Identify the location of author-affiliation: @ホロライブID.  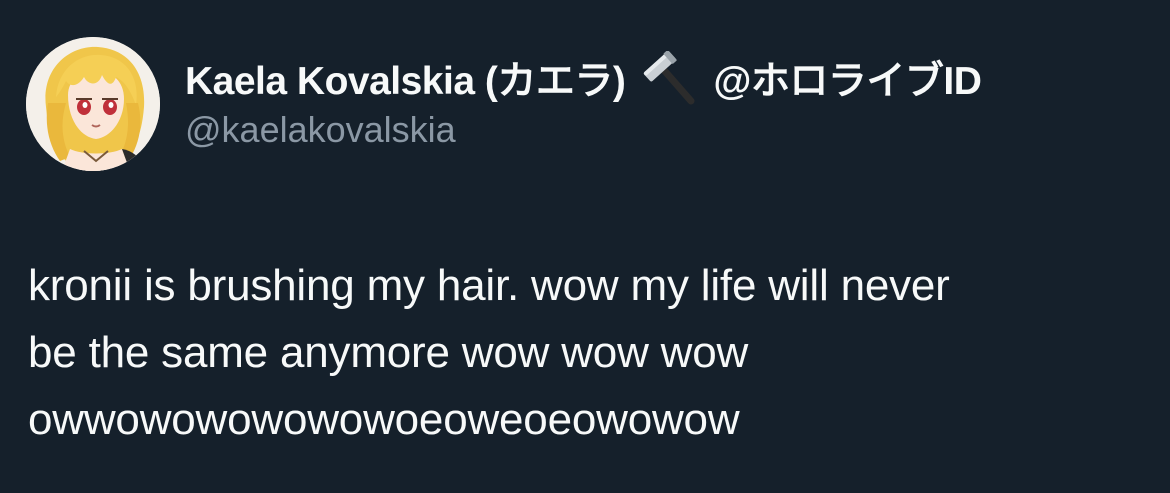
(847, 78).